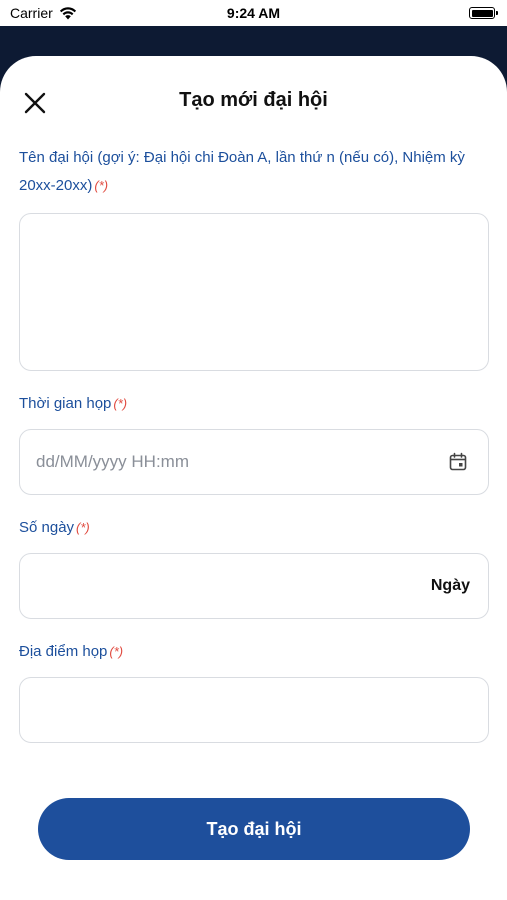  Describe the element at coordinates (112, 461) in the screenshot. I see `meeting-time-placeholder: dd/MM/yyyy HH:mm` at that location.